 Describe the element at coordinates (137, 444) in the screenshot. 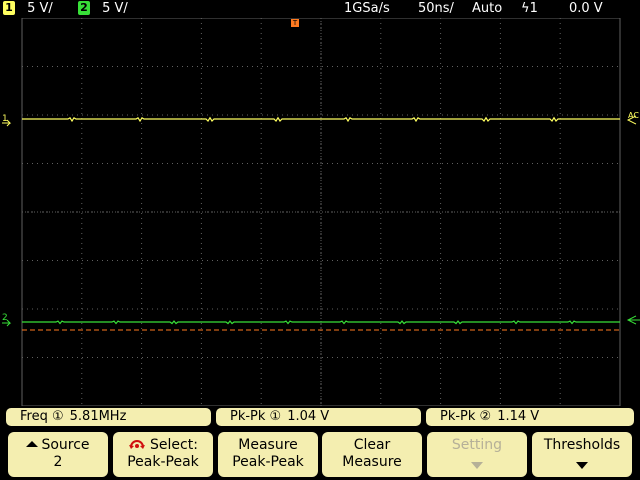

I see `rotate-knob-icon` at that location.